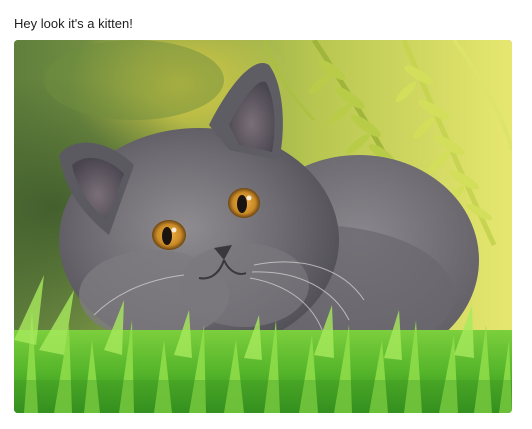 This screenshot has width=532, height=429. Describe the element at coordinates (73, 23) in the screenshot. I see `message-text: Hey look it's a kitten!` at that location.